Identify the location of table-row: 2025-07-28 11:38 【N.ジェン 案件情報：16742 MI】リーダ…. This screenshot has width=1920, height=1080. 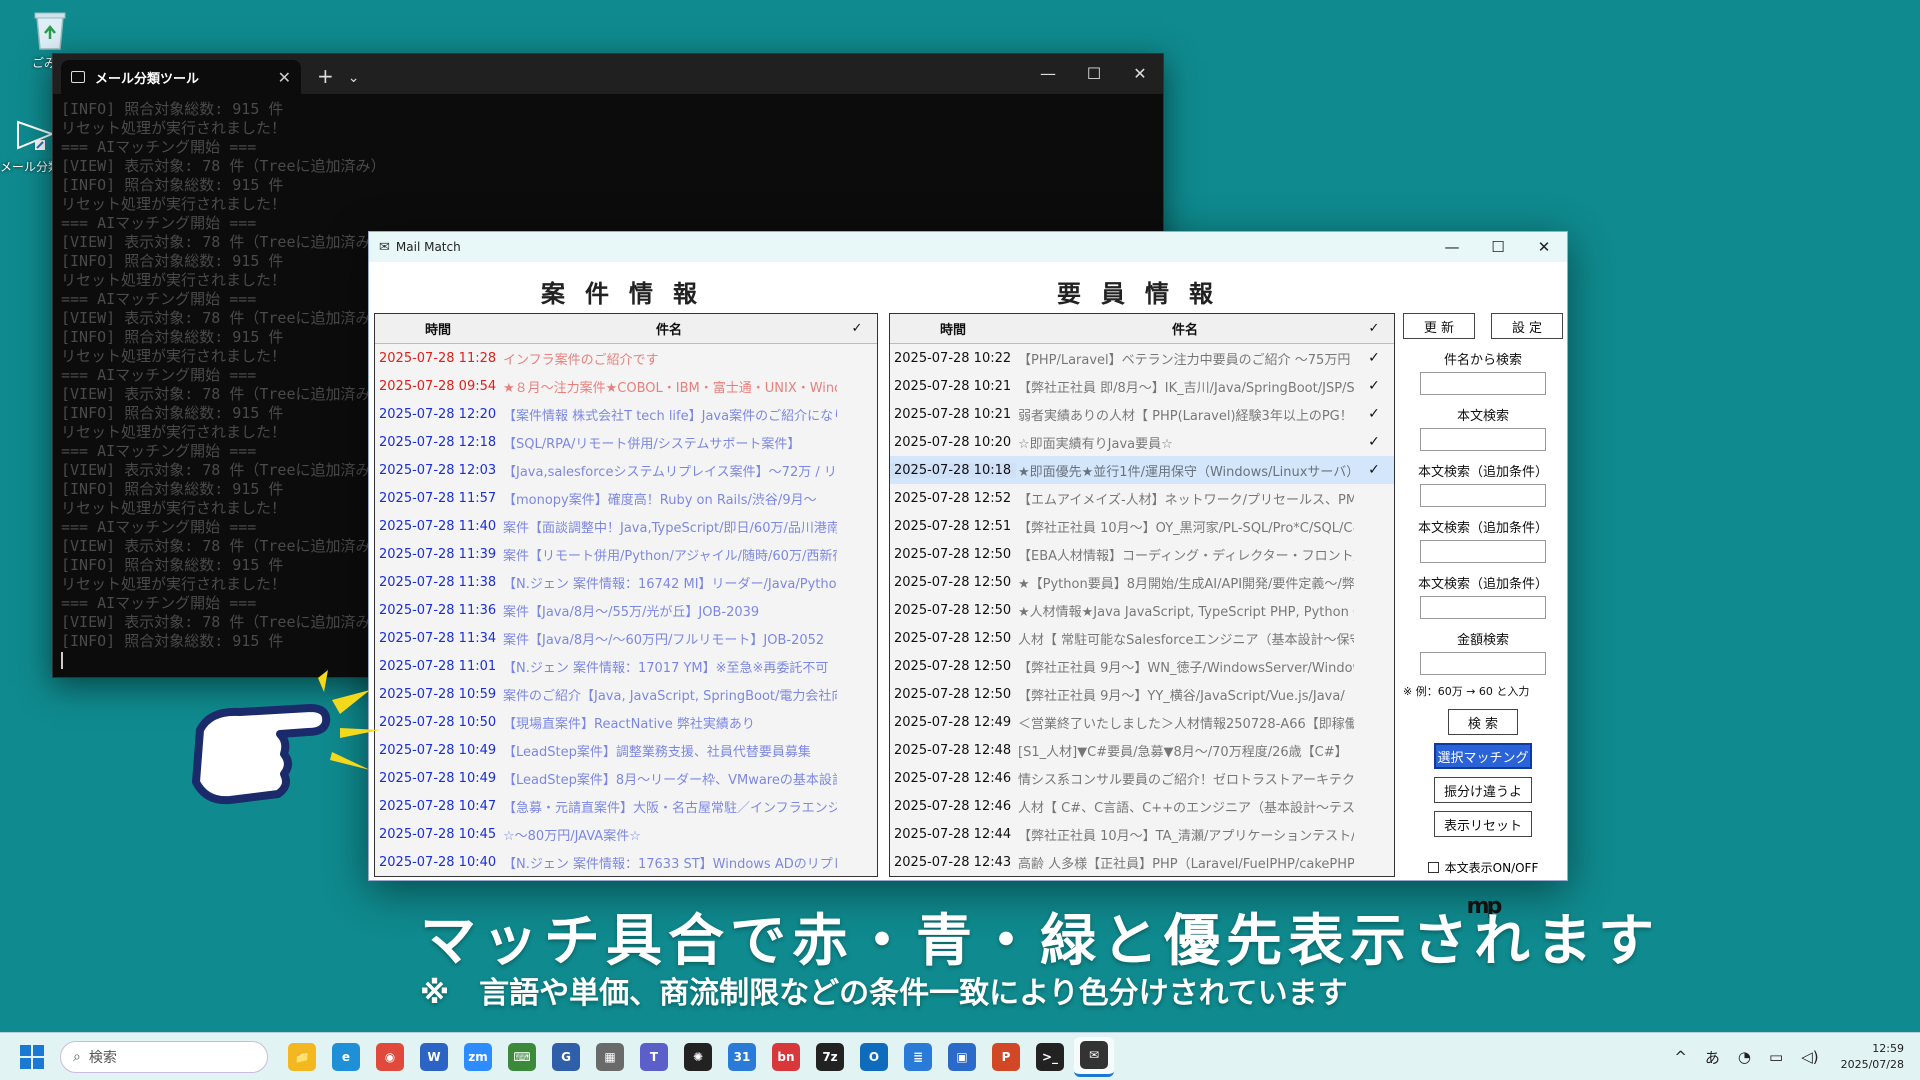
(626, 582).